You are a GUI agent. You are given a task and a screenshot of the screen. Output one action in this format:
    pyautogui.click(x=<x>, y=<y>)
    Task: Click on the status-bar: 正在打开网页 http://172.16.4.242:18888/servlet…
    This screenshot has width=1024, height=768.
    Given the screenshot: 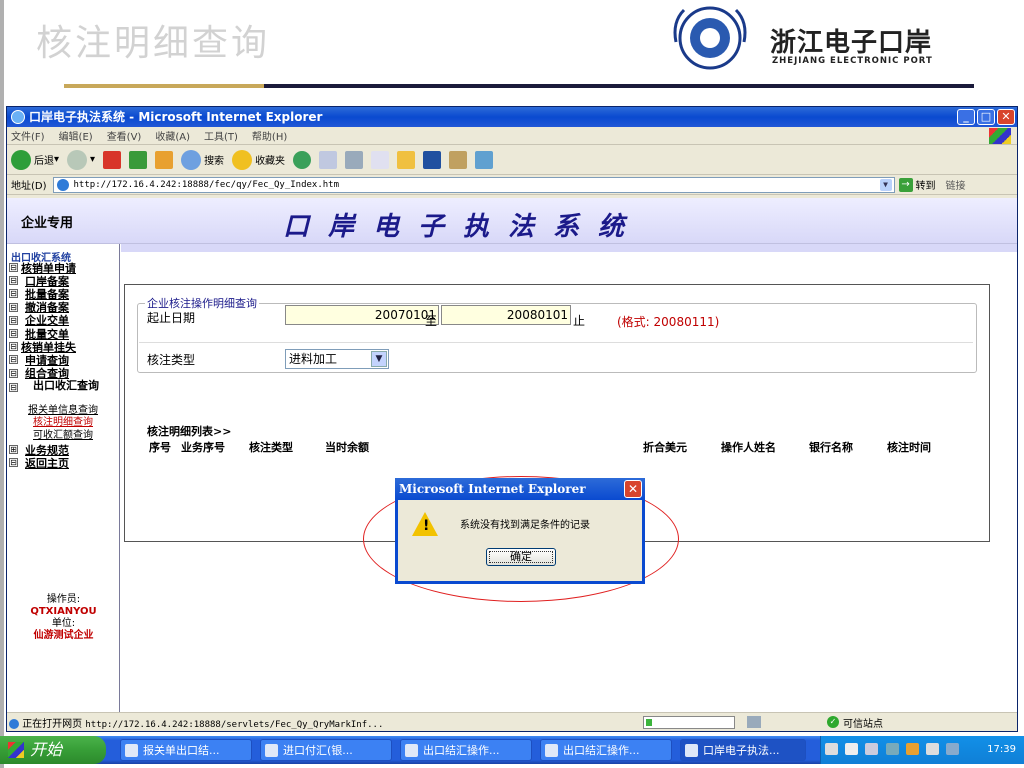 What is the action you would take?
    pyautogui.click(x=512, y=721)
    